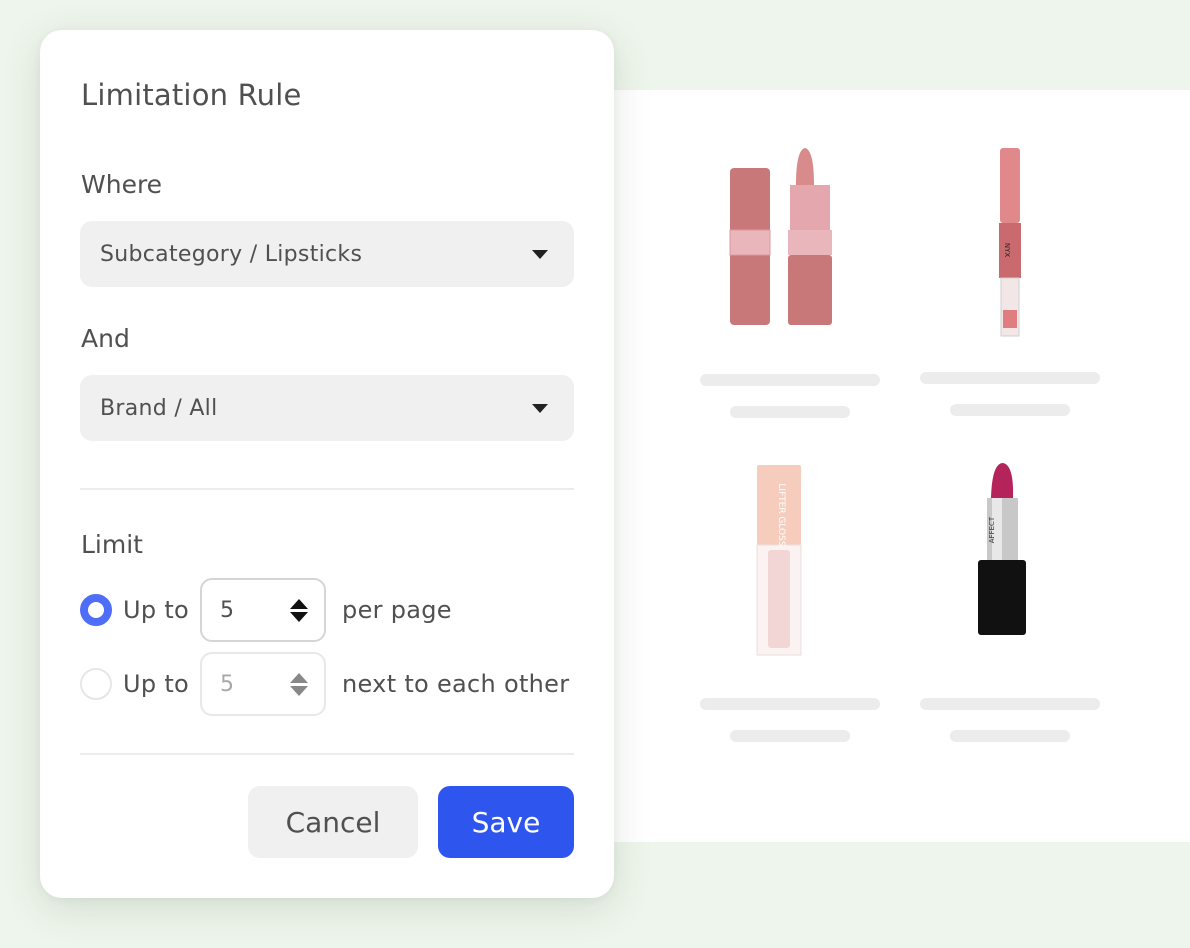  I want to click on limit-adjacent-value: 5, so click(255, 684).